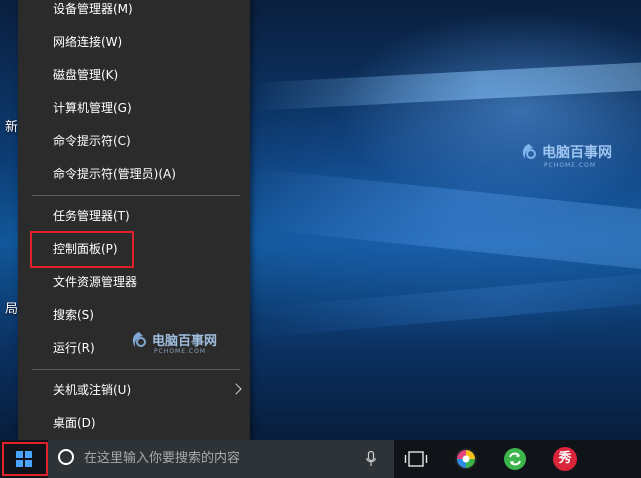 Image resolution: width=641 pixels, height=478 pixels. What do you see at coordinates (11, 125) in the screenshot?
I see `desktop-icon-label: 新` at bounding box center [11, 125].